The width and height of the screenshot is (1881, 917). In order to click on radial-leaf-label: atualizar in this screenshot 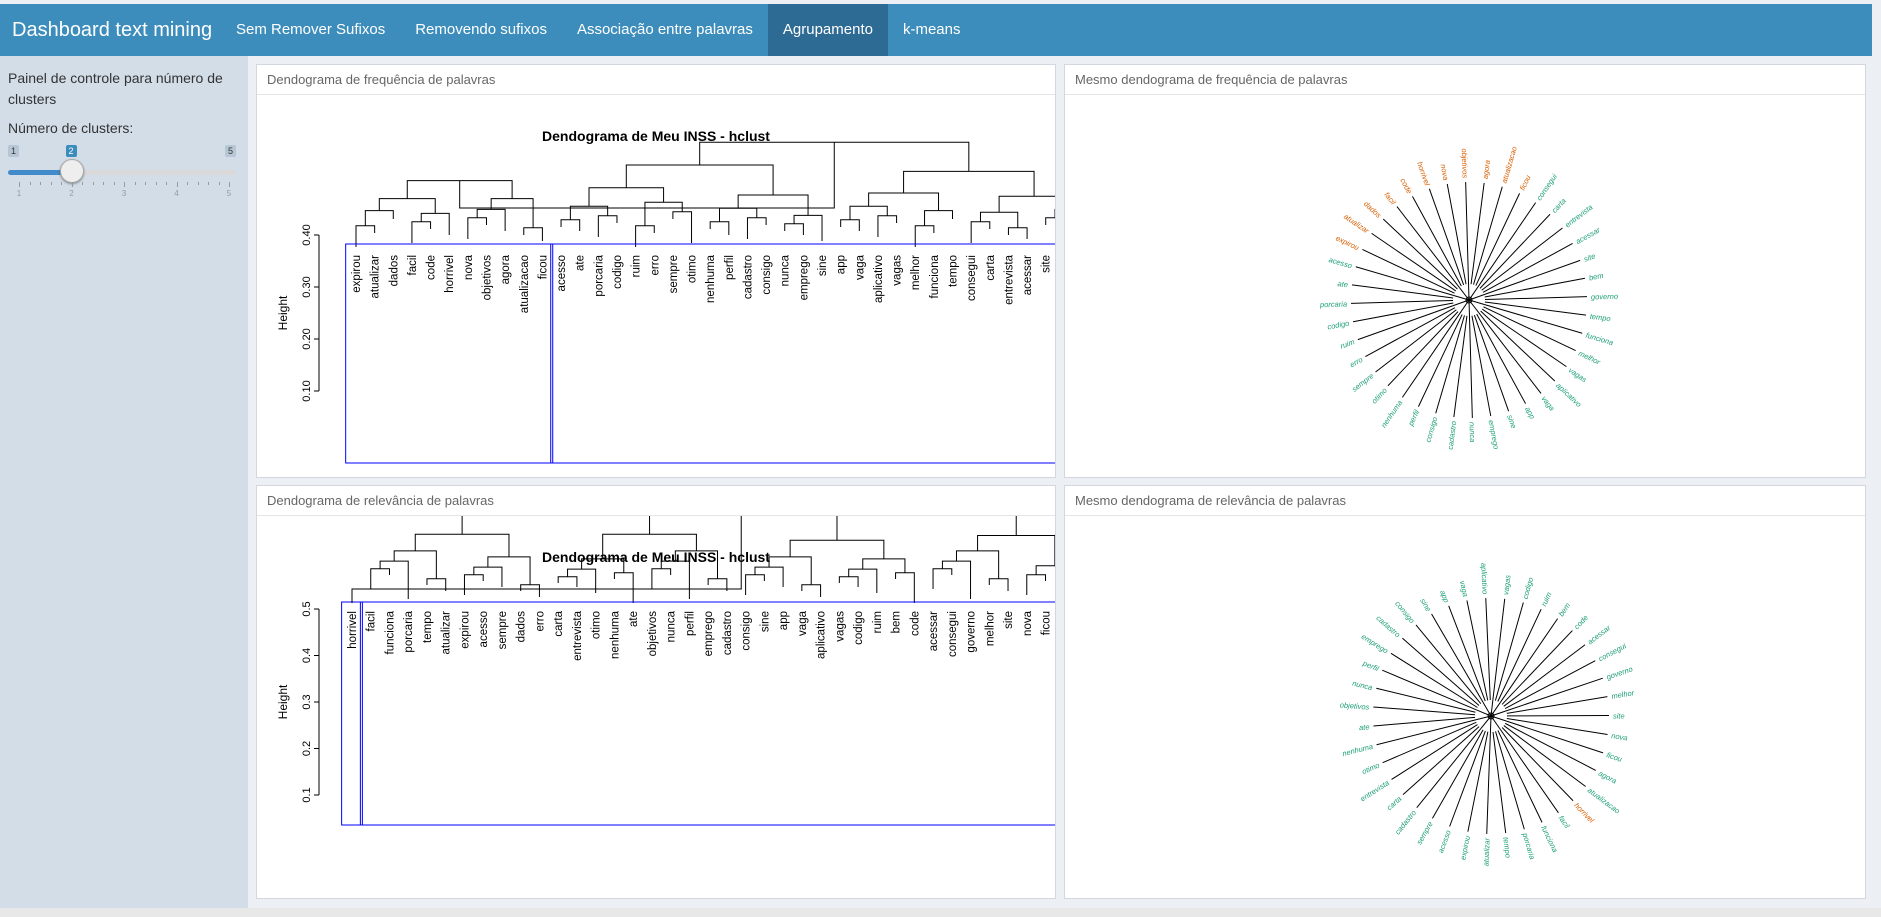, I will do `click(1356, 224)`.